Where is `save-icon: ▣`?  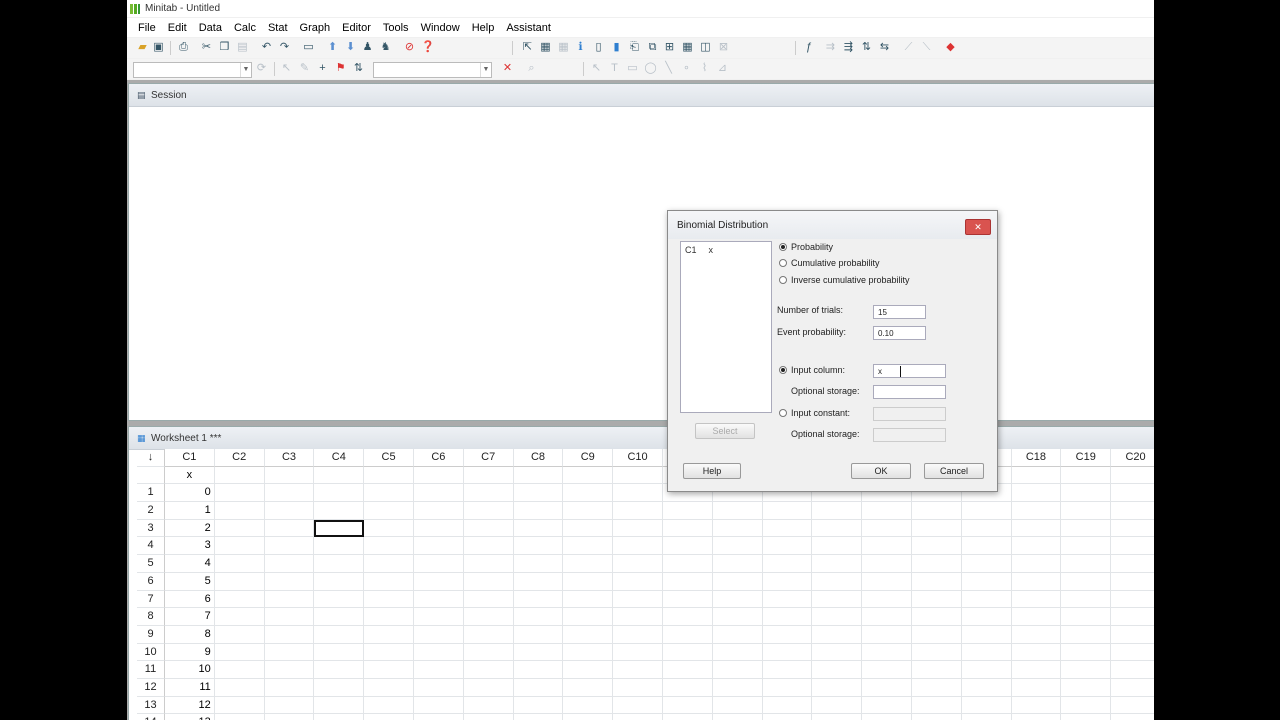 save-icon: ▣ is located at coordinates (158, 47).